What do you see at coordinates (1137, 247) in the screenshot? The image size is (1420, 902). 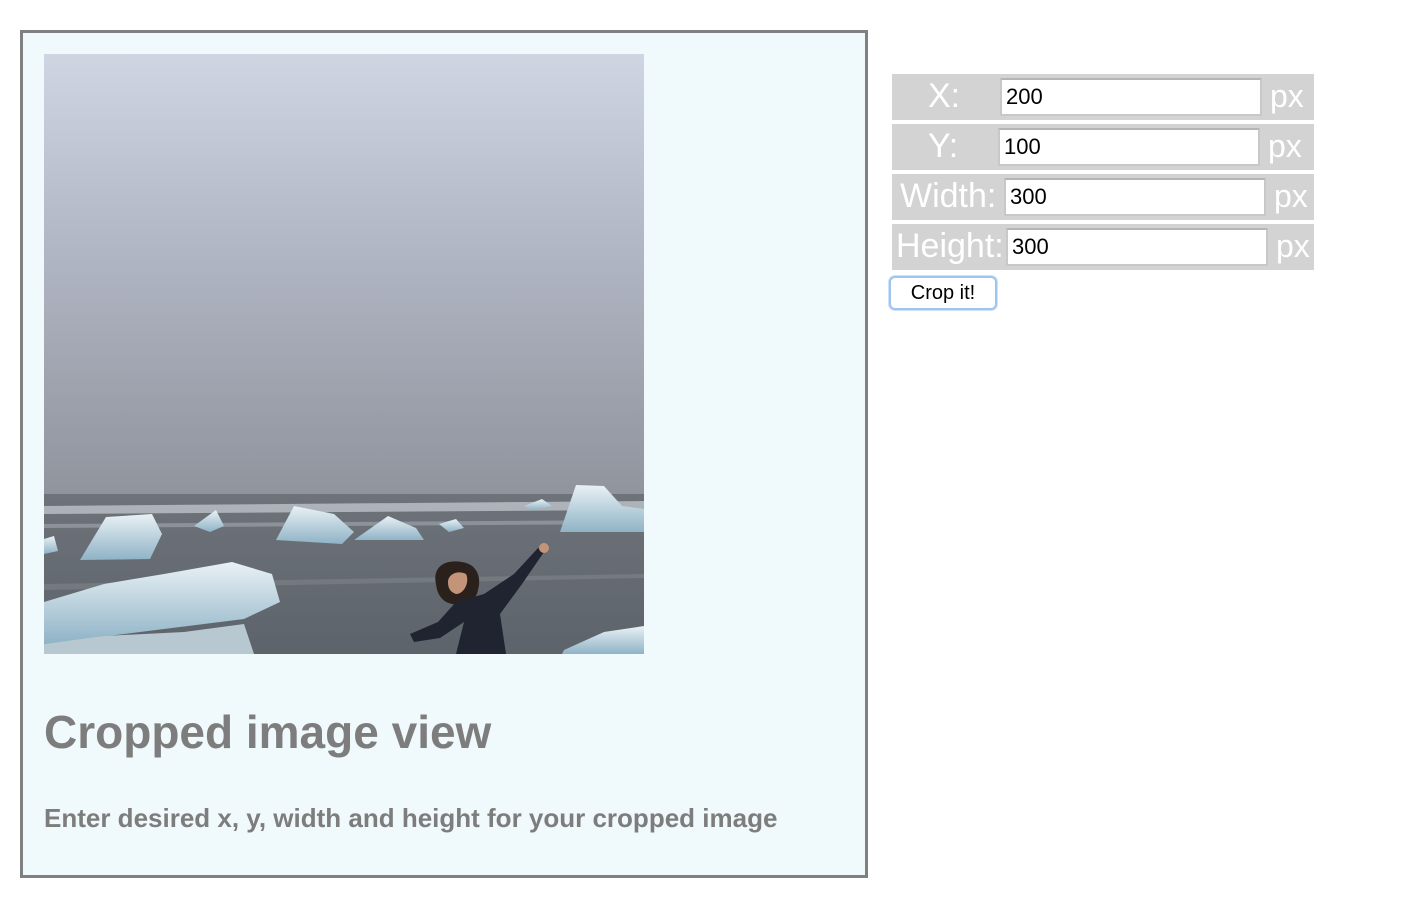 I see `height-input` at bounding box center [1137, 247].